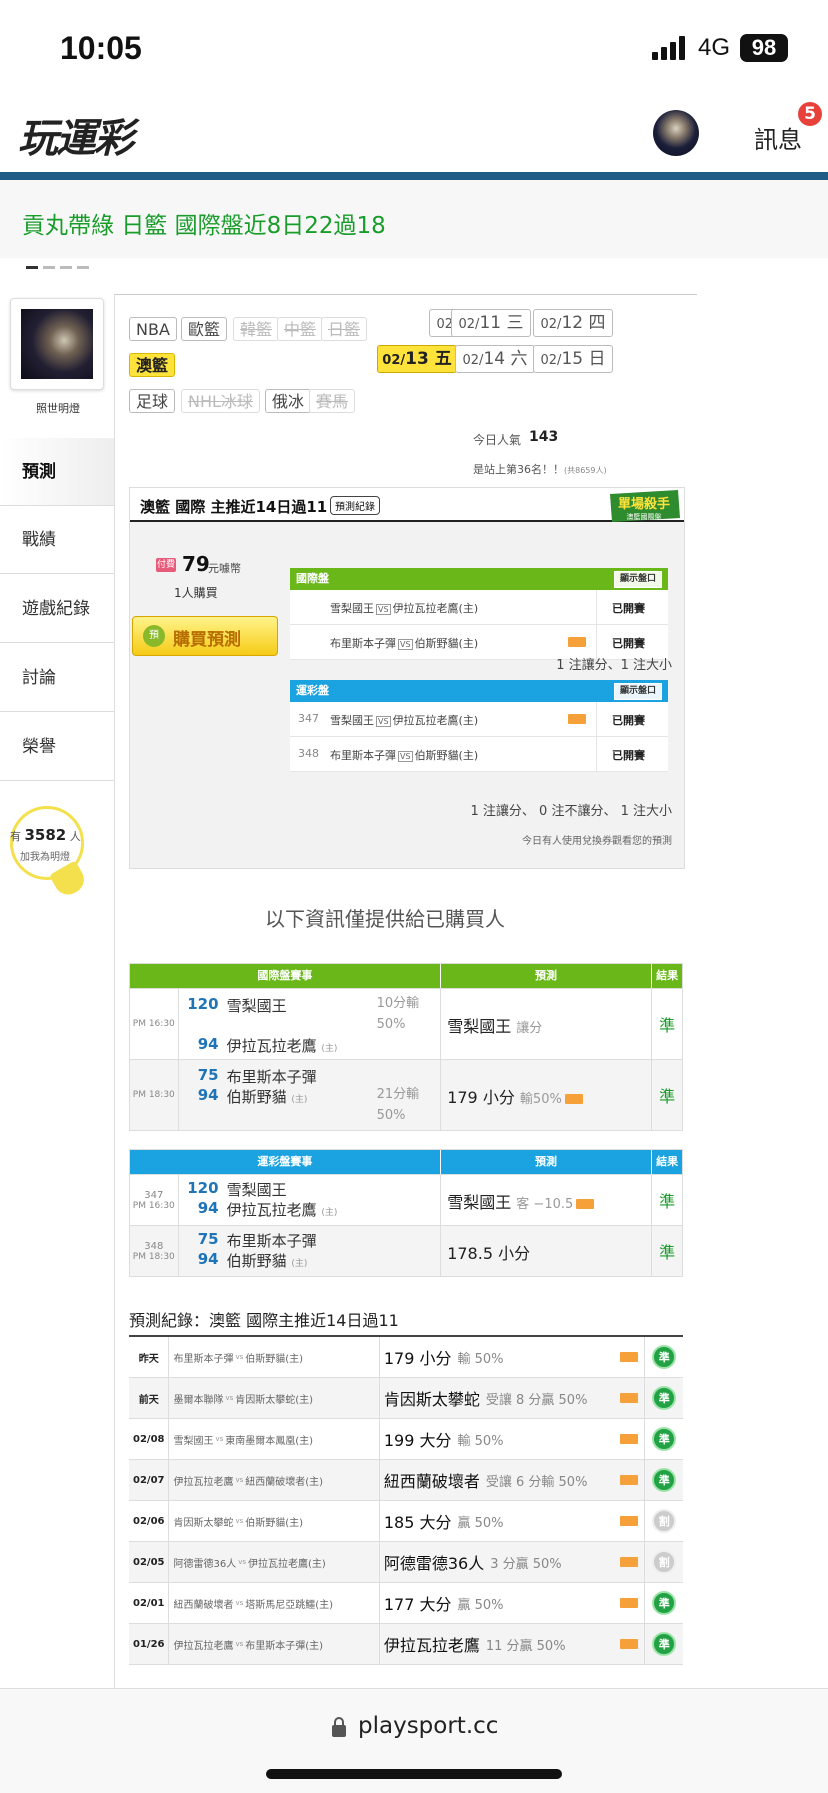 This screenshot has width=828, height=1793. What do you see at coordinates (544, 437) in the screenshot?
I see `popularity-value: 143` at bounding box center [544, 437].